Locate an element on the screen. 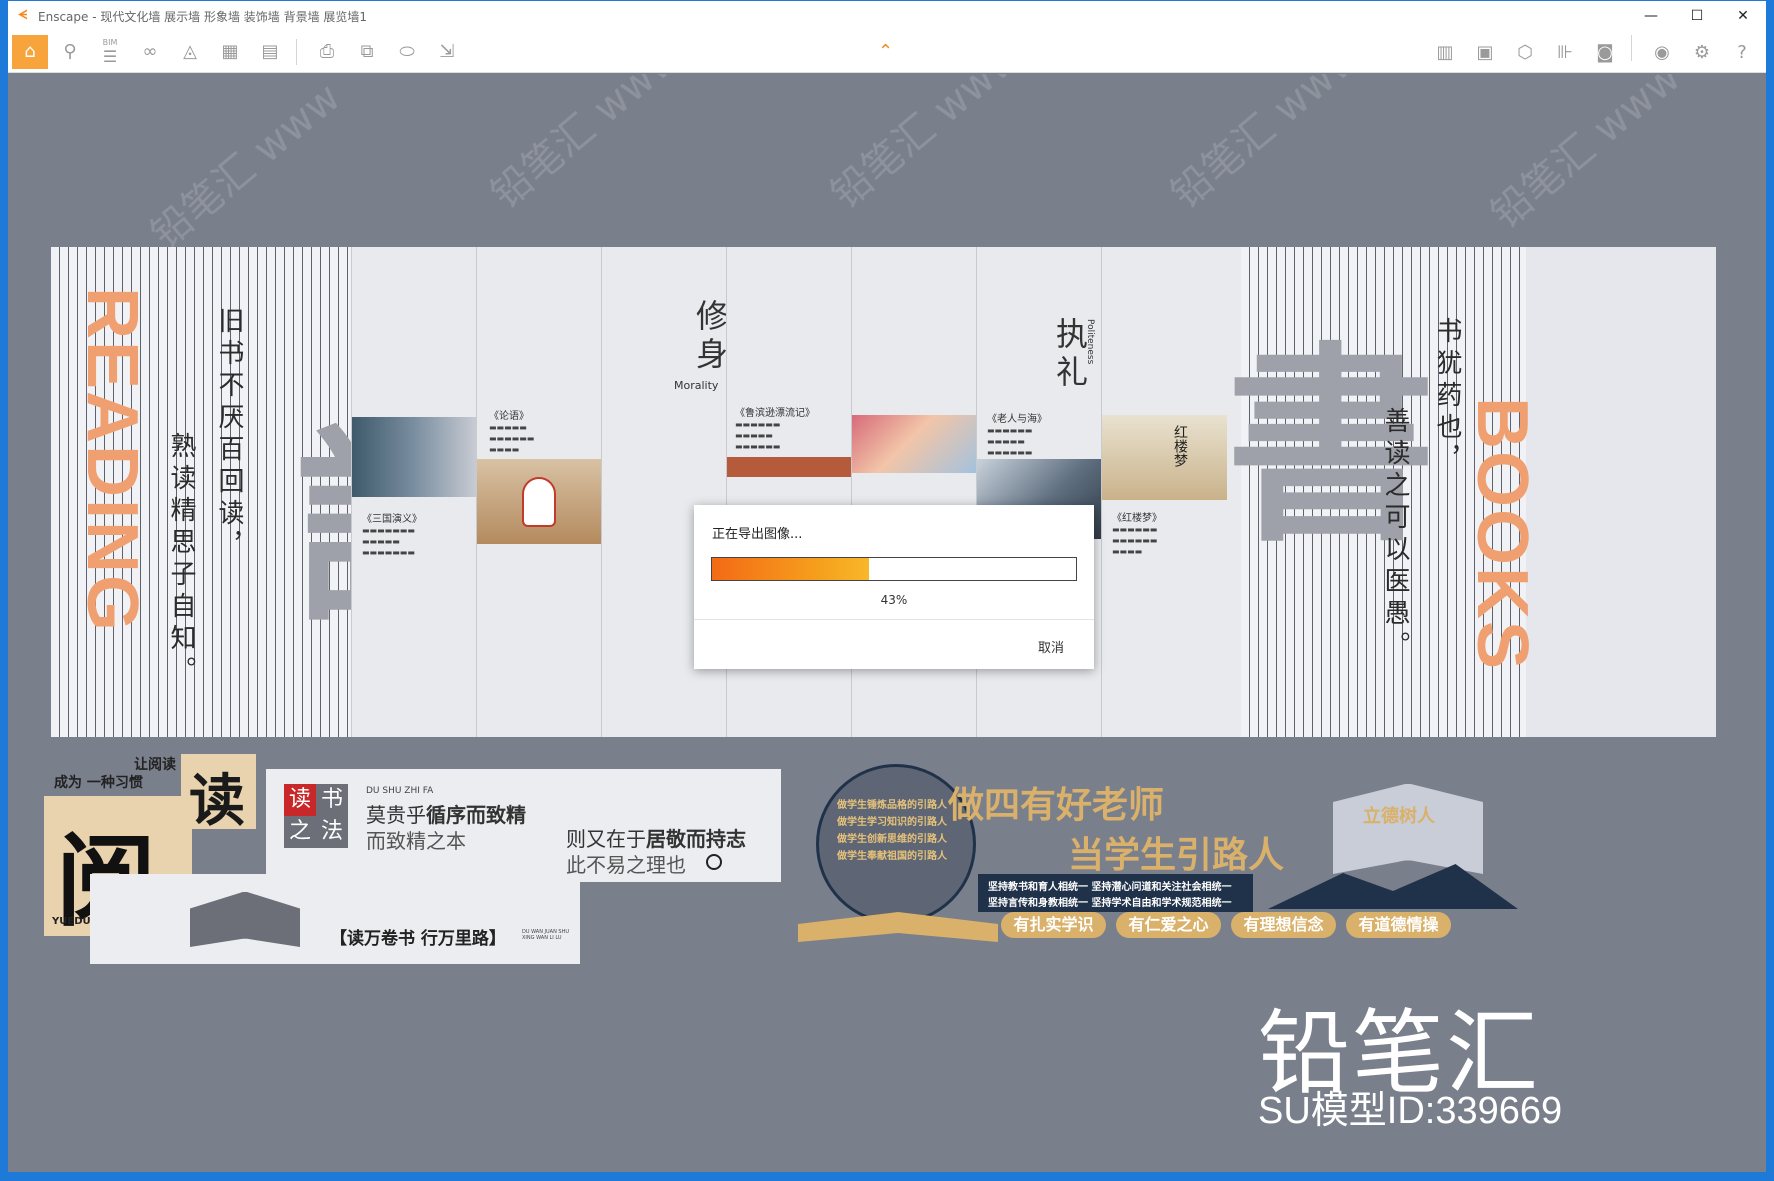 This screenshot has height=1181, width=1774. atmosphere-icon: ◬ is located at coordinates (190, 52).